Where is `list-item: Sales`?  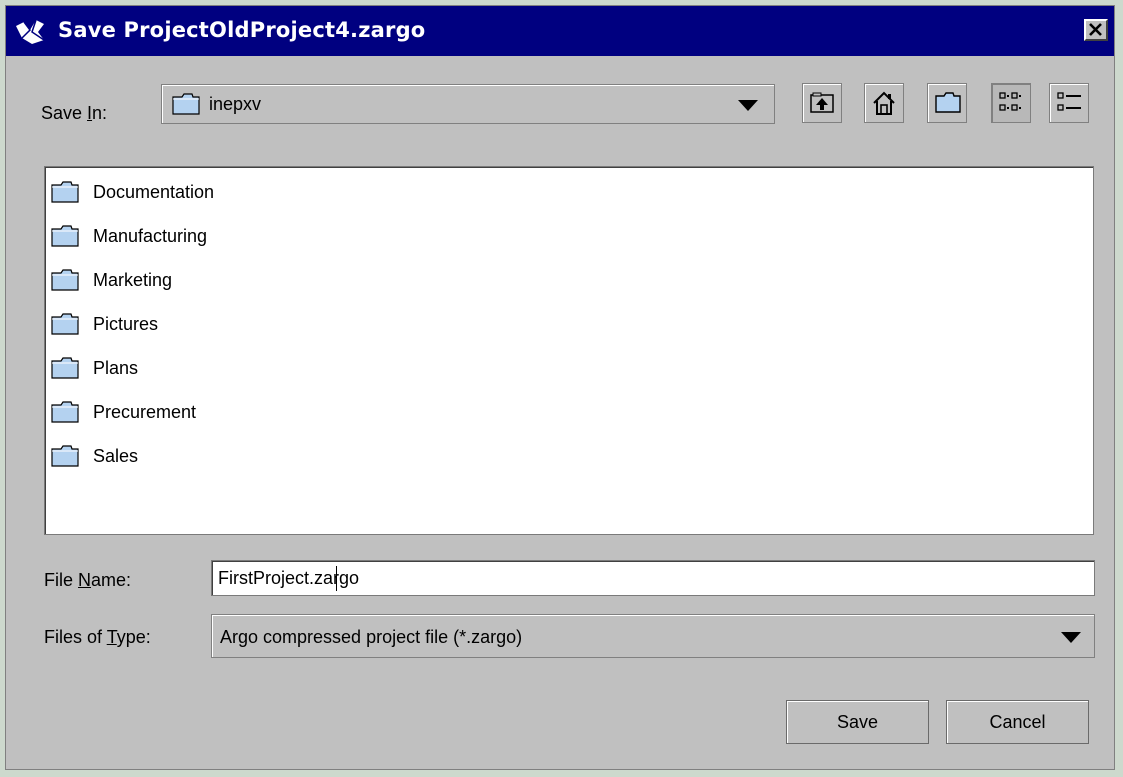
list-item: Sales is located at coordinates (181, 458).